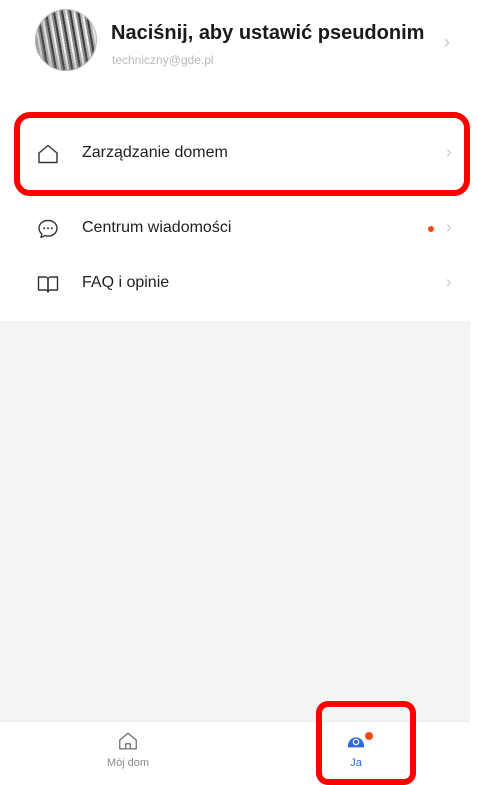 The height and width of the screenshot is (785, 478). Describe the element at coordinates (66, 40) in the screenshot. I see `avatar` at that location.